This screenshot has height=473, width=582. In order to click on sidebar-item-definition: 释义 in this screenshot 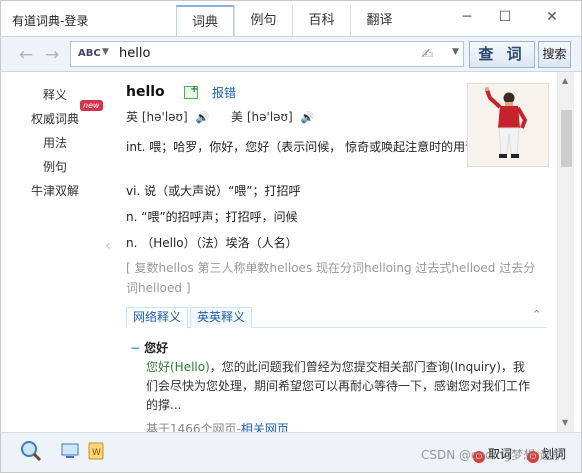, I will do `click(55, 94)`.